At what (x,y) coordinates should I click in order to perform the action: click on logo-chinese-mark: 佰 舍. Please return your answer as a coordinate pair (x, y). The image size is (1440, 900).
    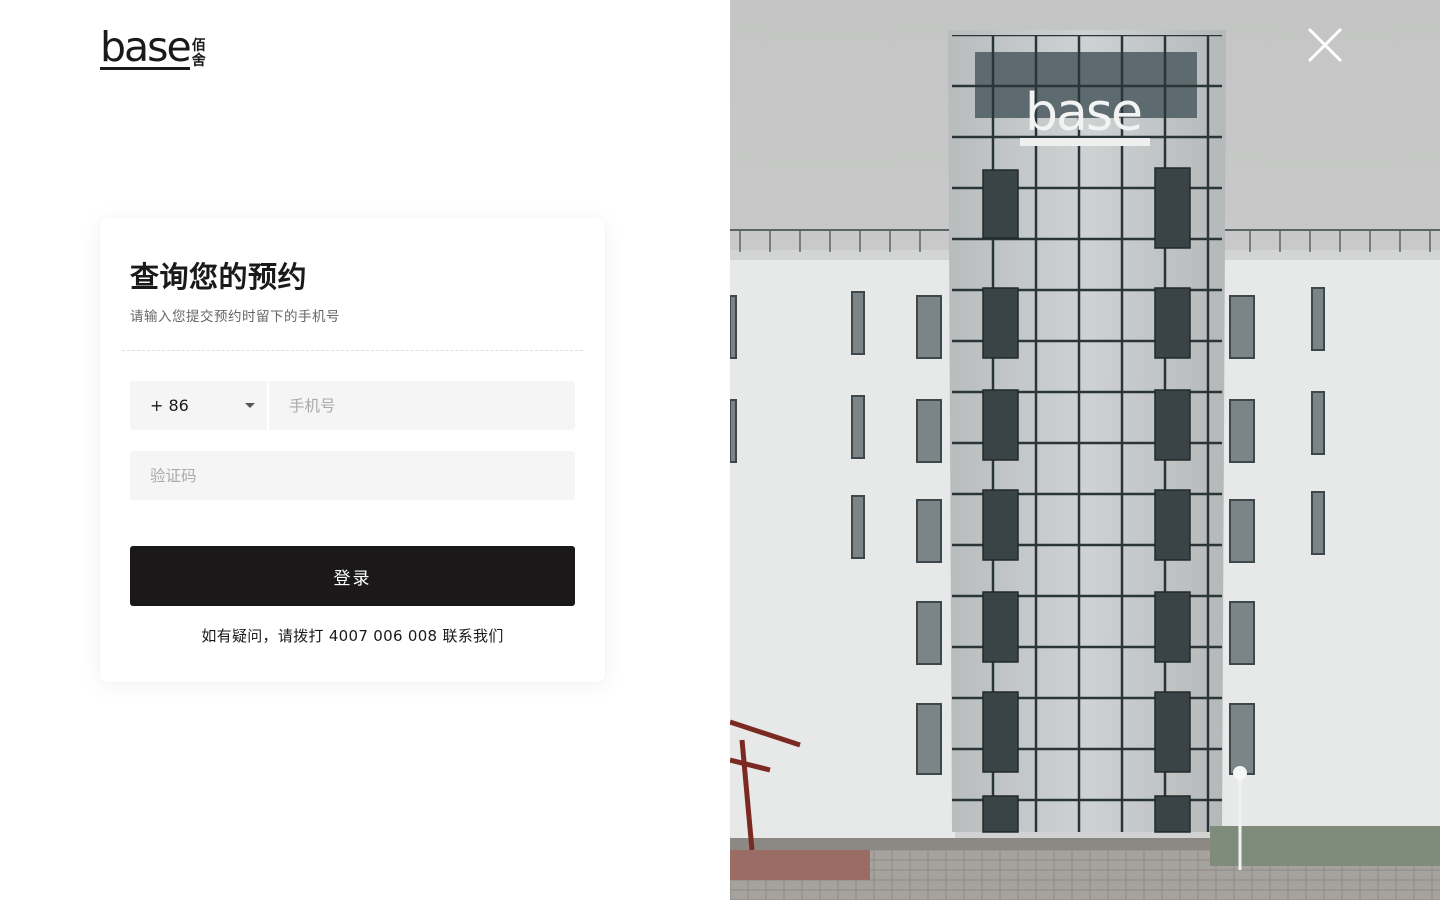
    Looking at the image, I should click on (199, 54).